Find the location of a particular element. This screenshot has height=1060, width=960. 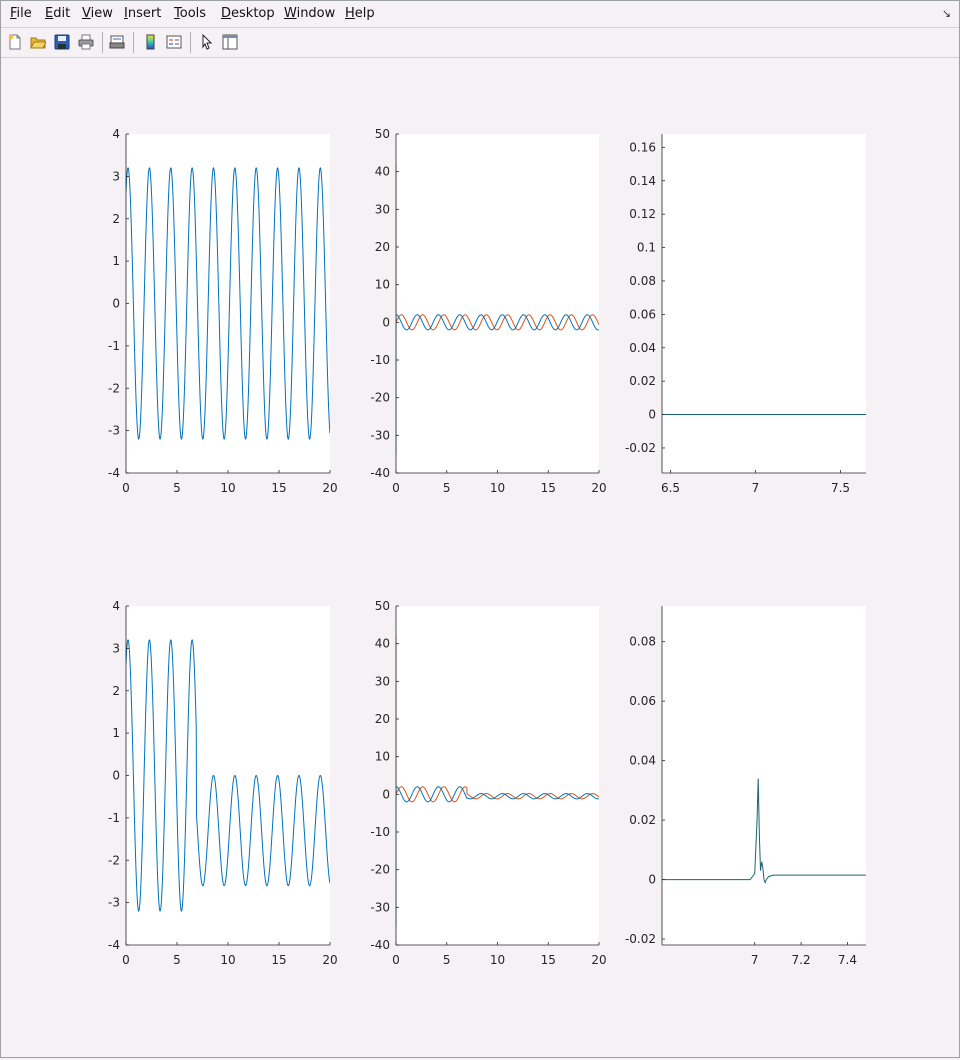

y-tick-label: 0.14 is located at coordinates (642, 181).